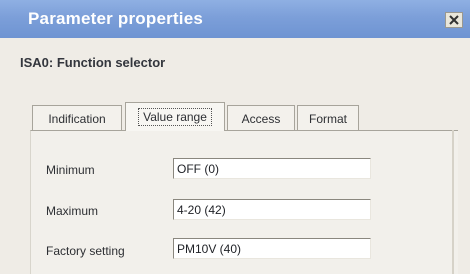 The image size is (470, 274). I want to click on factory-setting-label: Factory setting, so click(85, 251).